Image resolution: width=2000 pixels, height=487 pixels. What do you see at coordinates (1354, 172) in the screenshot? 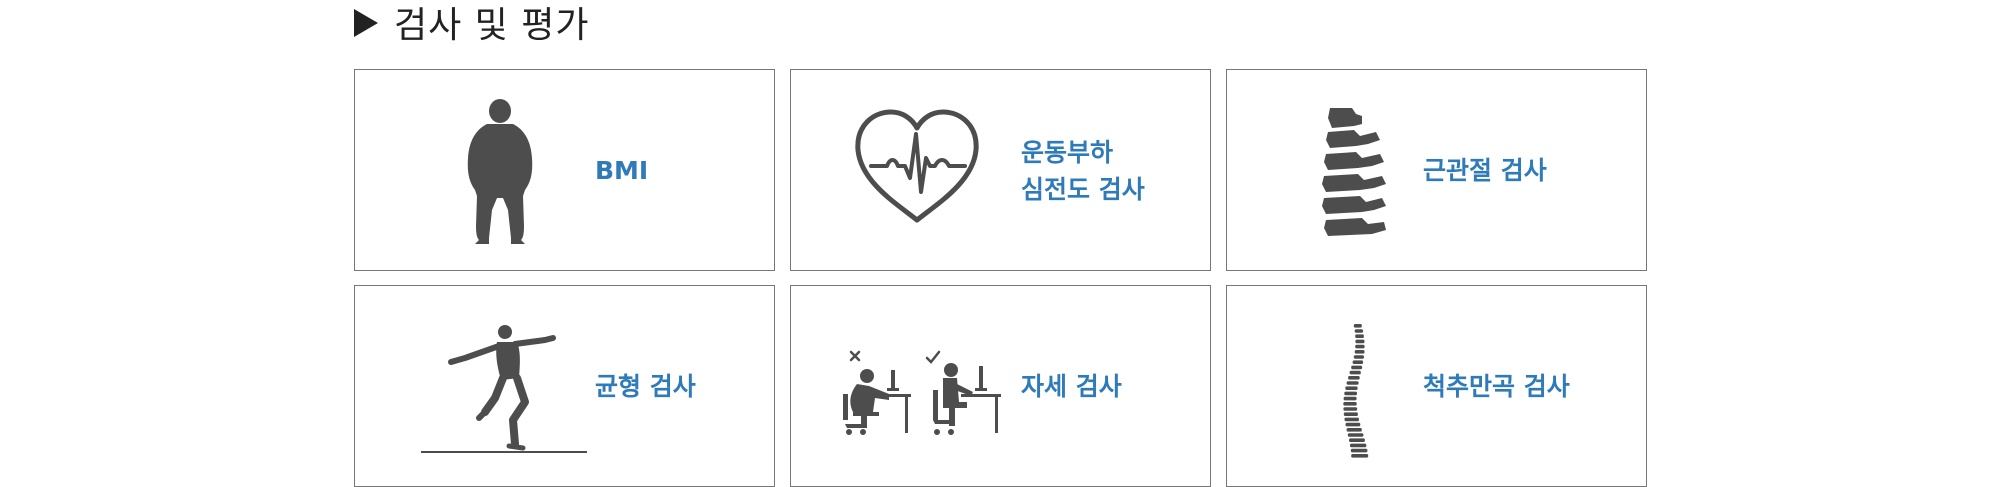
I see `vertebrae-icon` at bounding box center [1354, 172].